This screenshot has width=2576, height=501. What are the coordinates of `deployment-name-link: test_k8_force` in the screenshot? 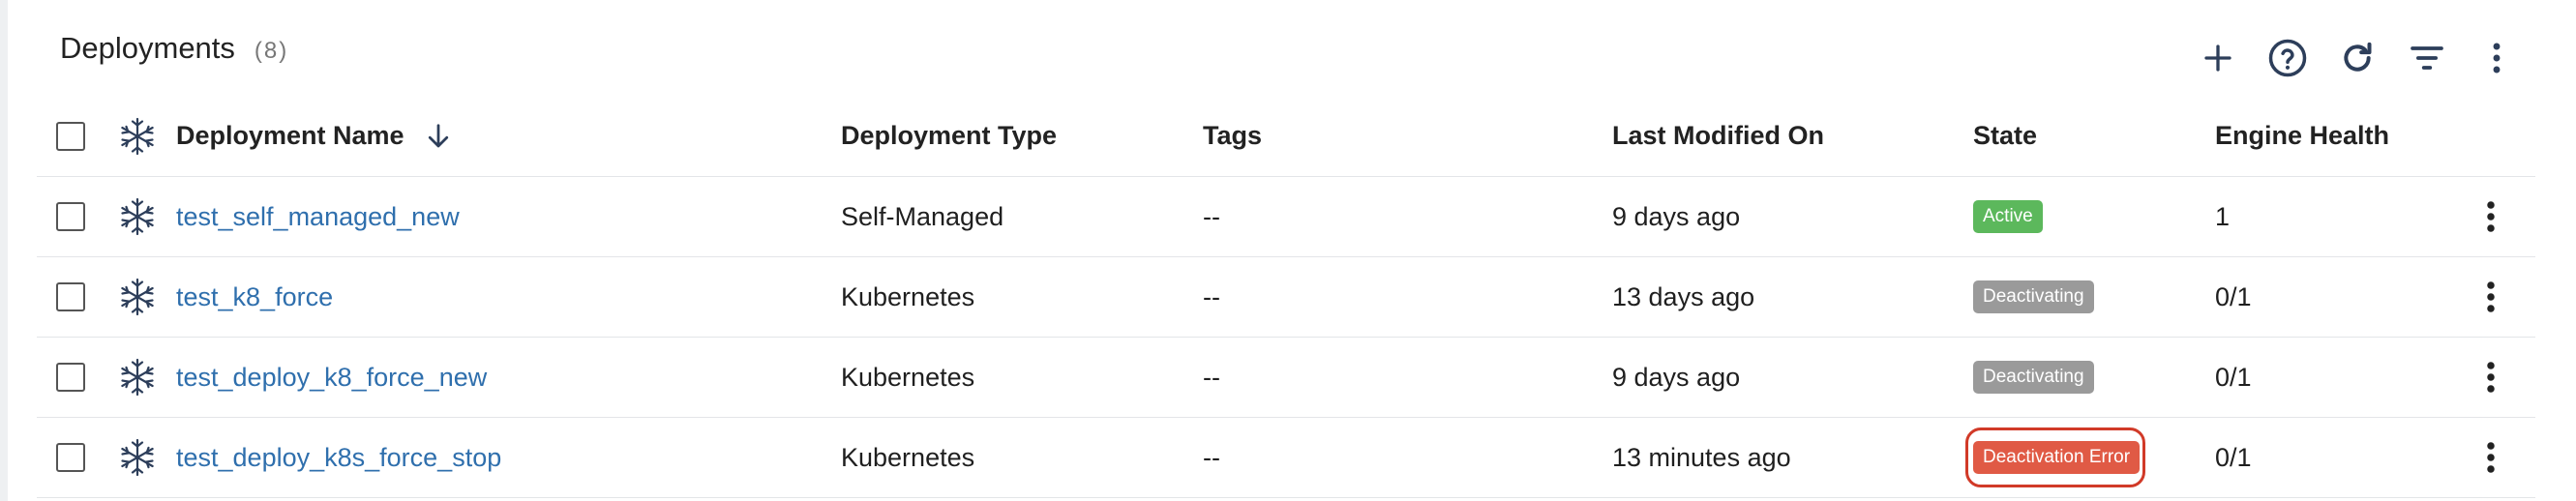 It's located at (254, 297).